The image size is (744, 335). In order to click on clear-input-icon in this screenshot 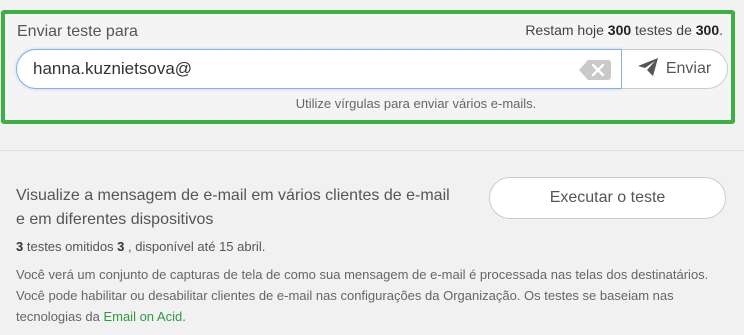, I will do `click(595, 70)`.